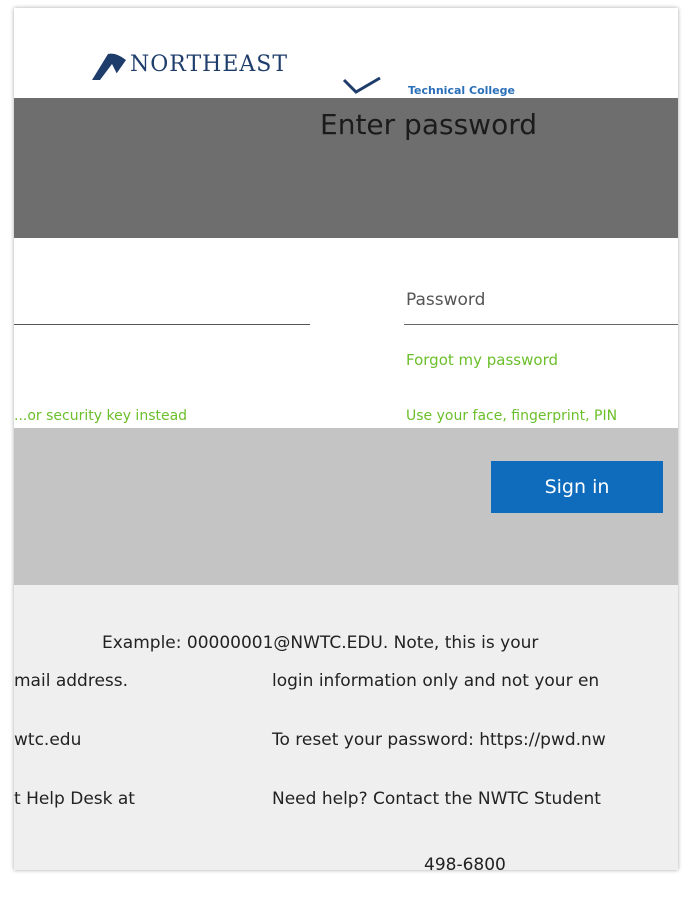 The height and width of the screenshot is (898, 687). What do you see at coordinates (465, 862) in the screenshot?
I see `help-phone: 498-6800` at bounding box center [465, 862].